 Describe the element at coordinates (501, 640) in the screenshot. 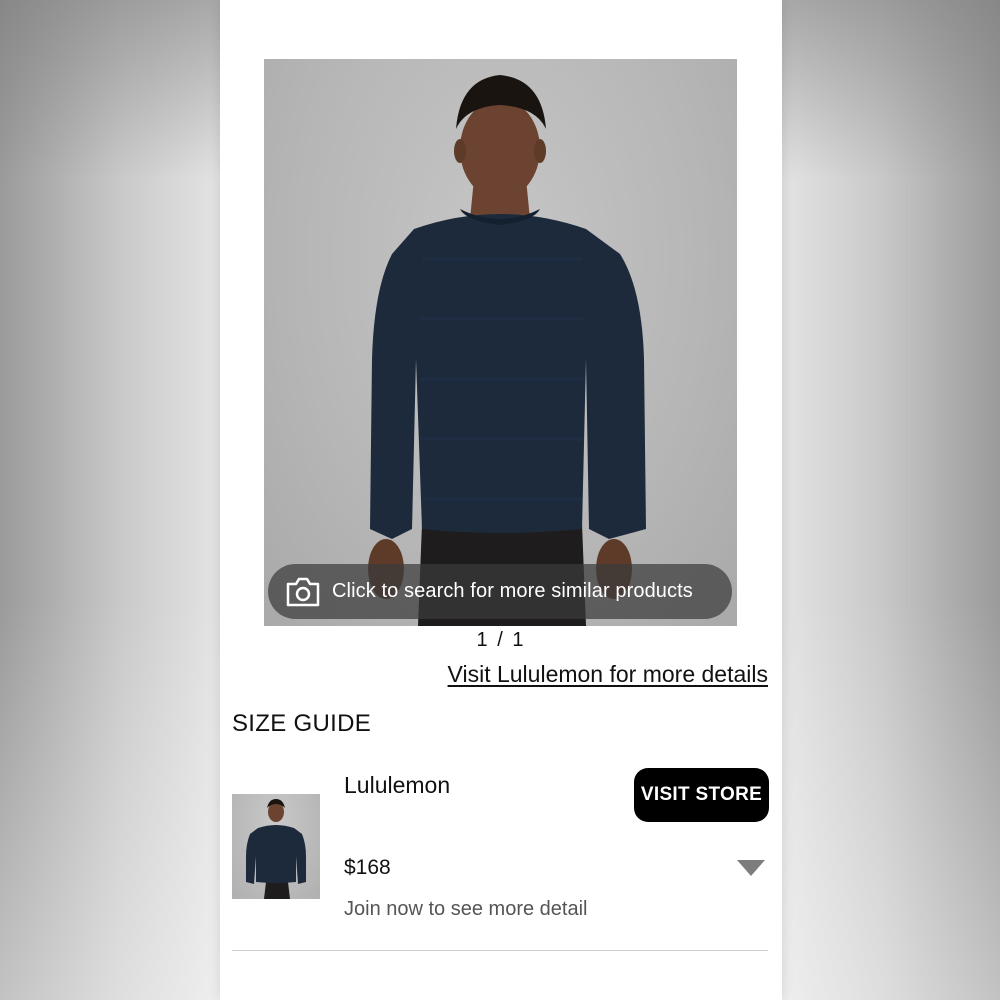

I see `image-pager: 1 / 1` at that location.